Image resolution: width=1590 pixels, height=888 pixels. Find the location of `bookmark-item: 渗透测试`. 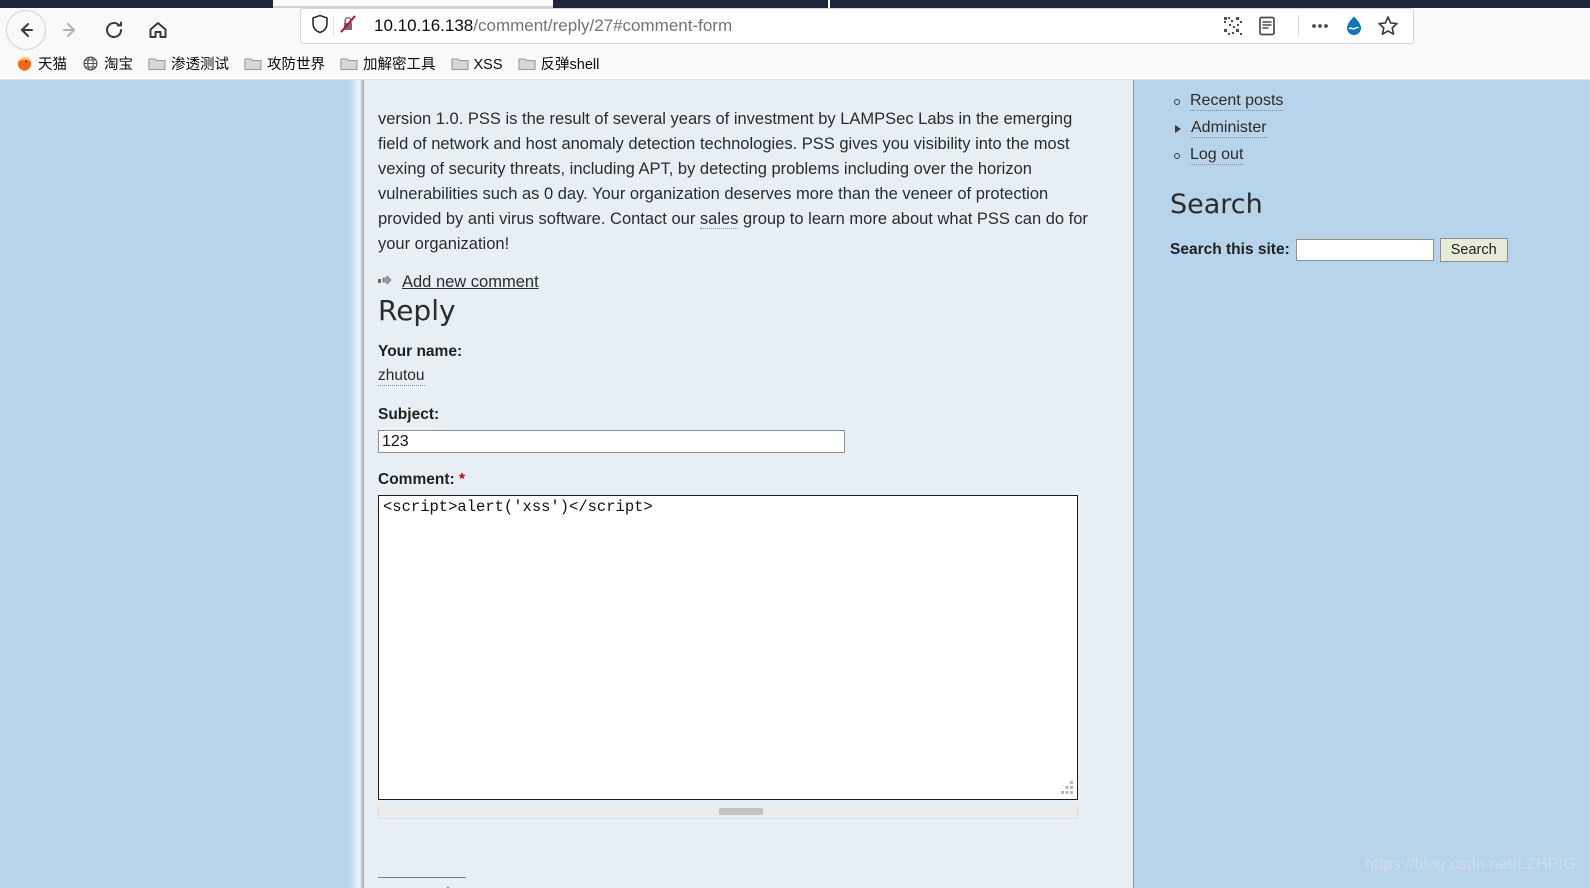

bookmark-item: 渗透测试 is located at coordinates (188, 65).